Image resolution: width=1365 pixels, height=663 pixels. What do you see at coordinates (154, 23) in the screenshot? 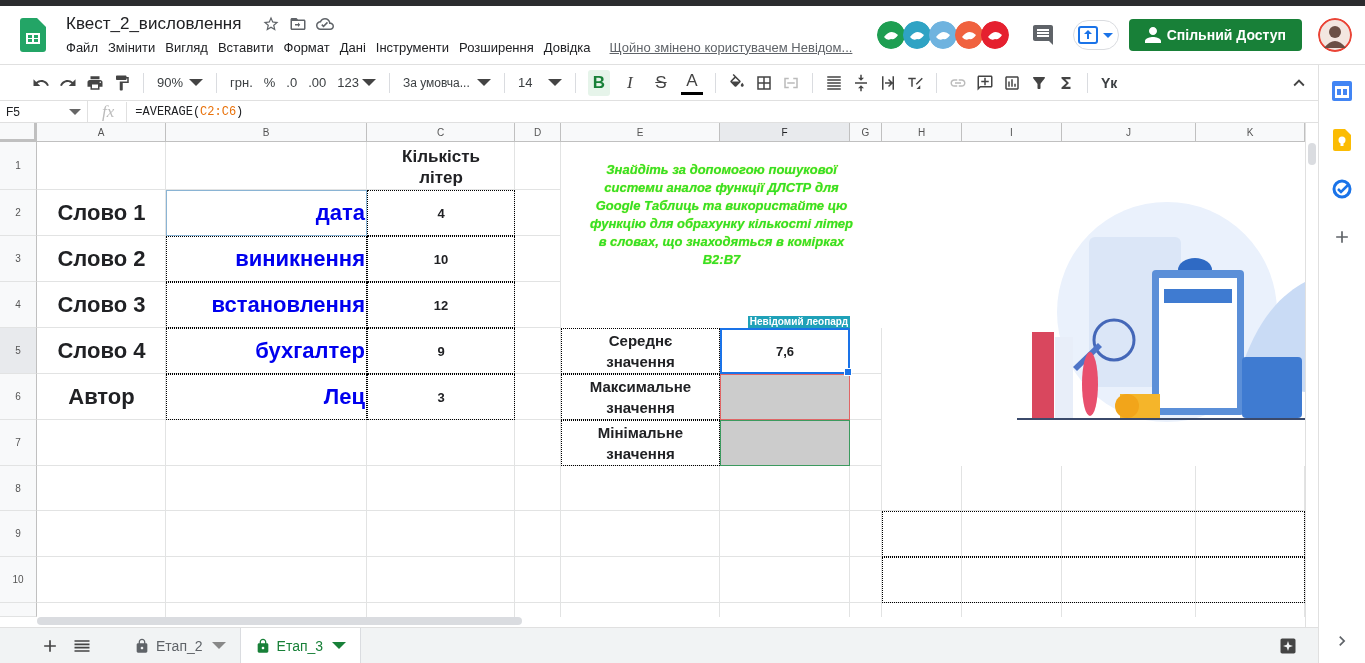
I see `document-title: Квест_2_висловлення` at bounding box center [154, 23].